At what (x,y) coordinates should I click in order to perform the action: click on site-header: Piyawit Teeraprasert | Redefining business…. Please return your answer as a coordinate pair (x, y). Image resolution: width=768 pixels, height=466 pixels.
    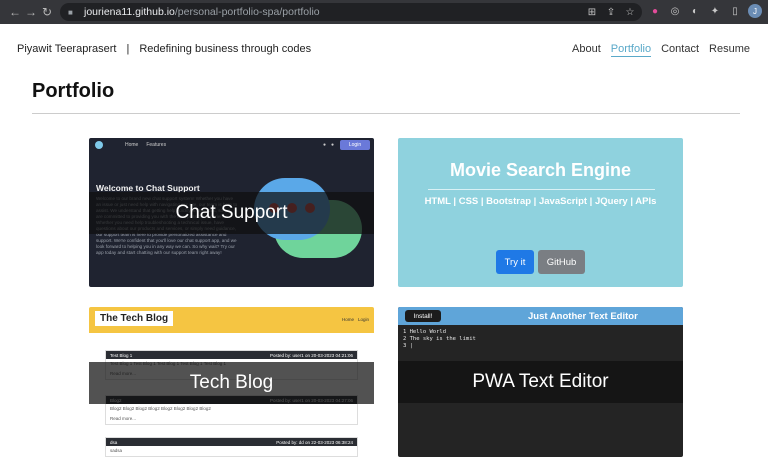
    Looking at the image, I should click on (384, 49).